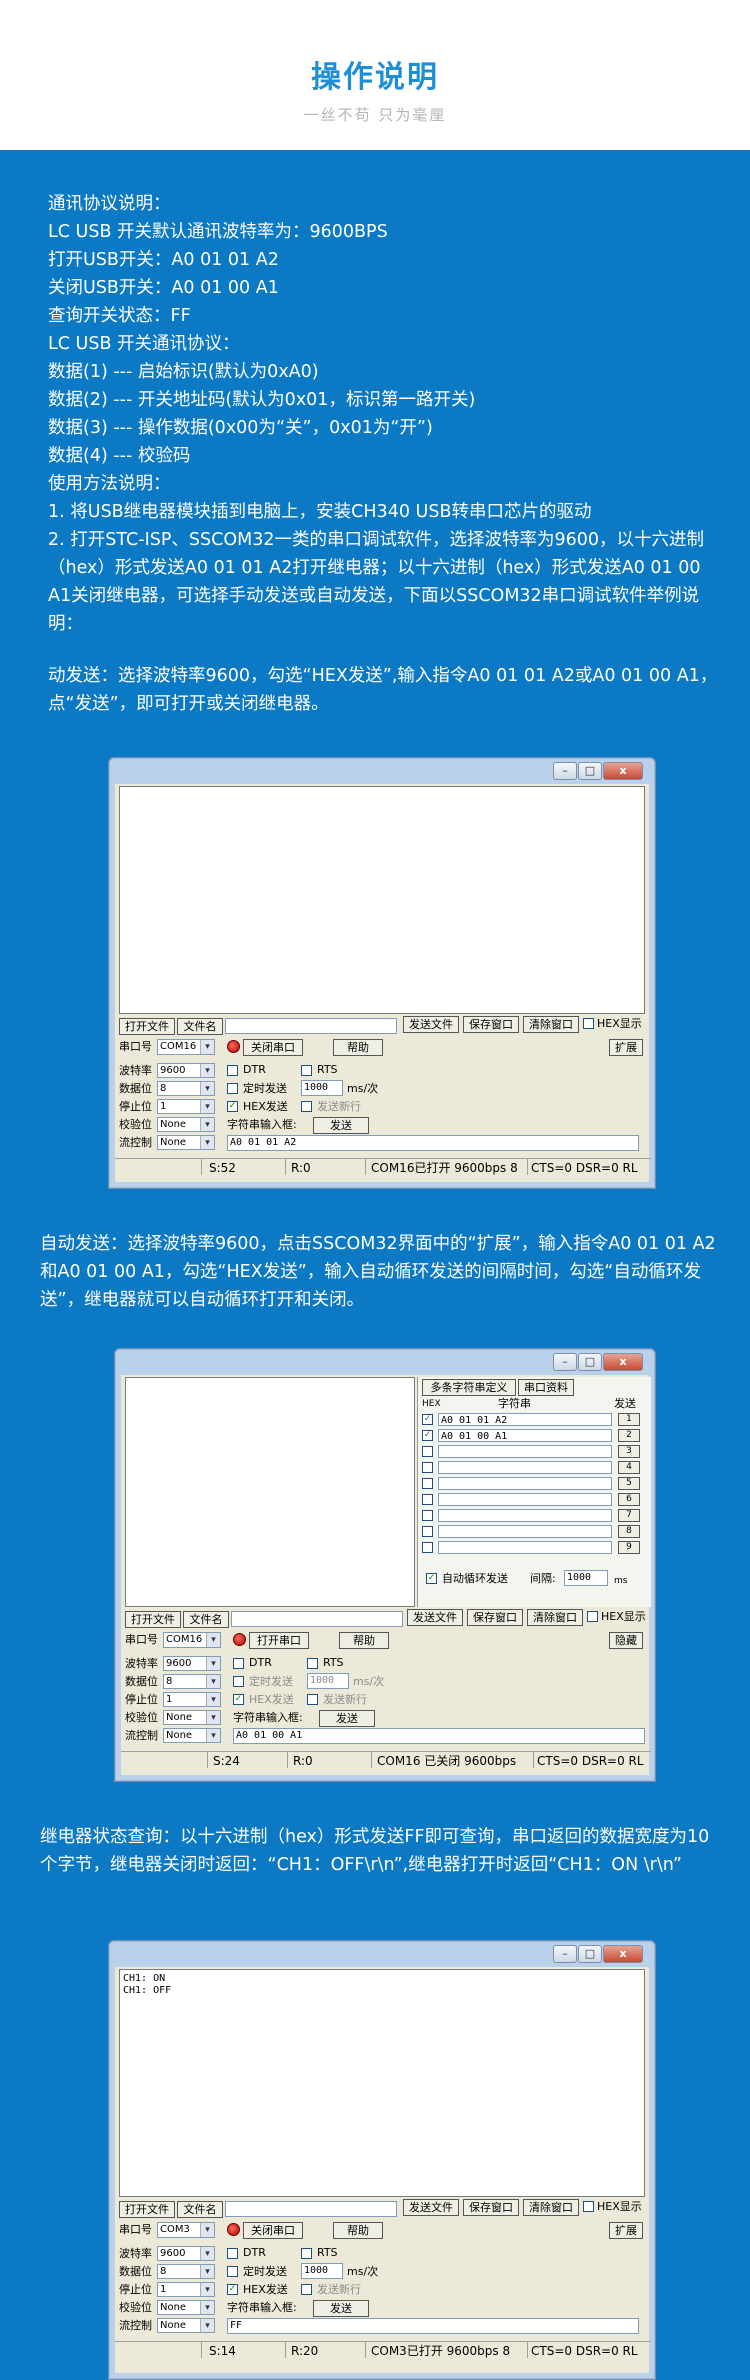 The width and height of the screenshot is (750, 2380). What do you see at coordinates (629, 1451) in the screenshot?
I see `row-send-button: 3` at bounding box center [629, 1451].